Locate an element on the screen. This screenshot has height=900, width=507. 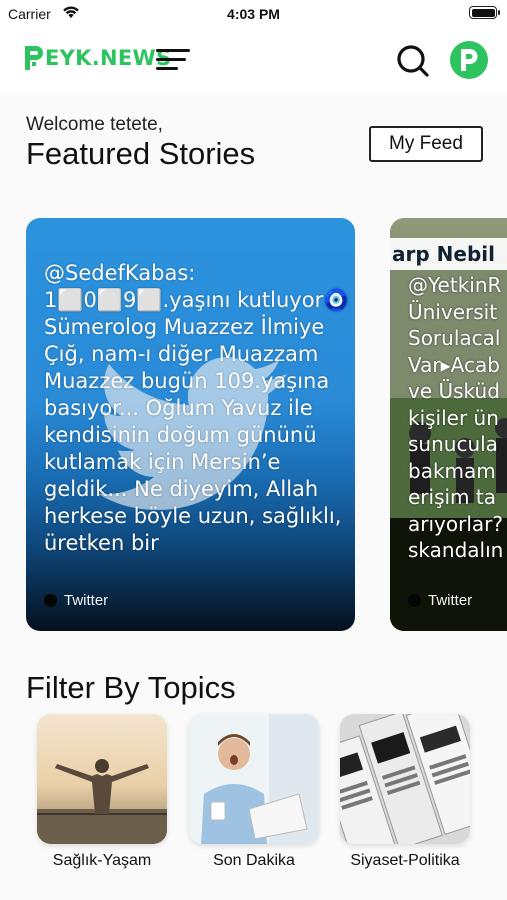
story-banner: arp Nebil is located at coordinates (448, 254).